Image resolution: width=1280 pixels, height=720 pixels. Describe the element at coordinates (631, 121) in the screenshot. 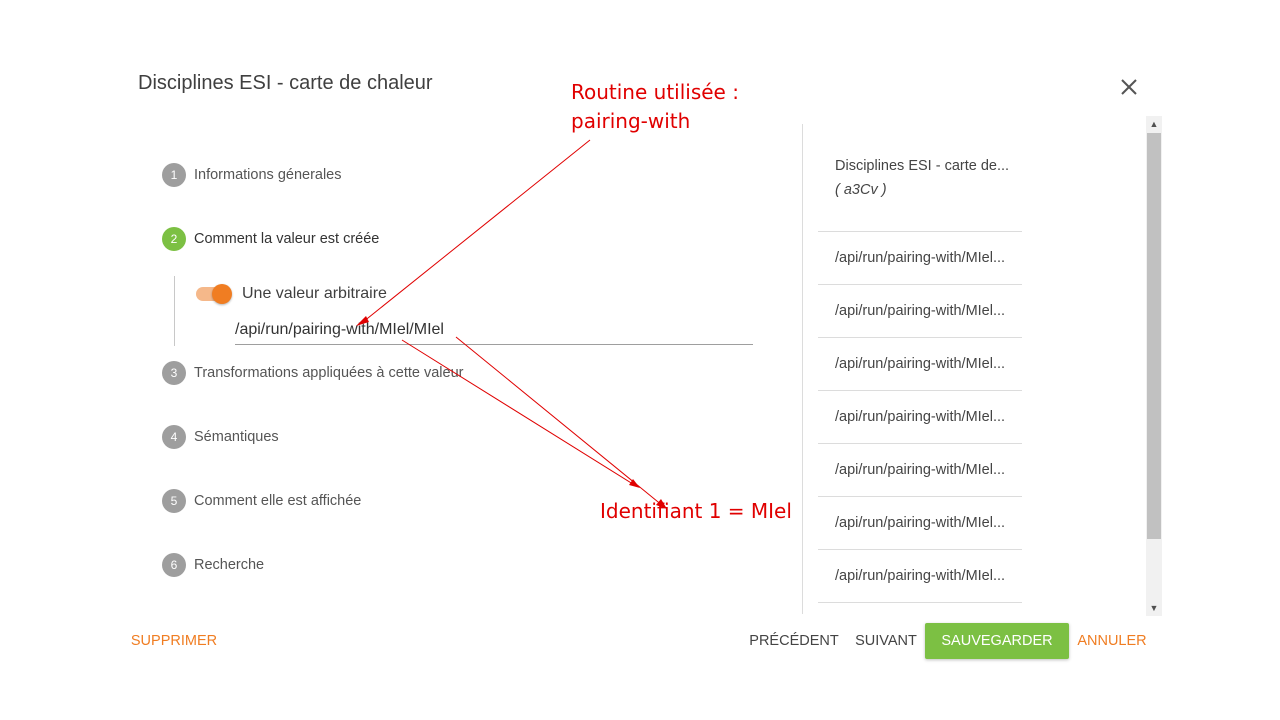

I see `annotation-routine-name: pairing-with` at that location.